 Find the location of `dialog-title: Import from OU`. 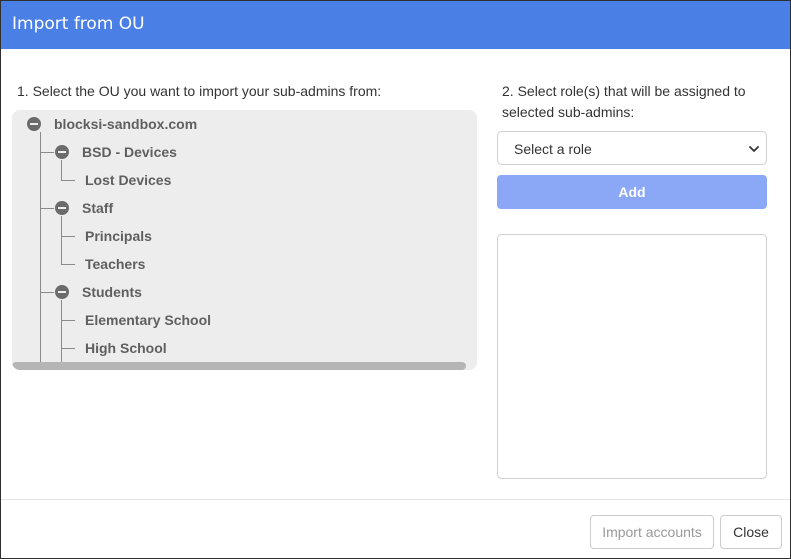

dialog-title: Import from OU is located at coordinates (78, 24).